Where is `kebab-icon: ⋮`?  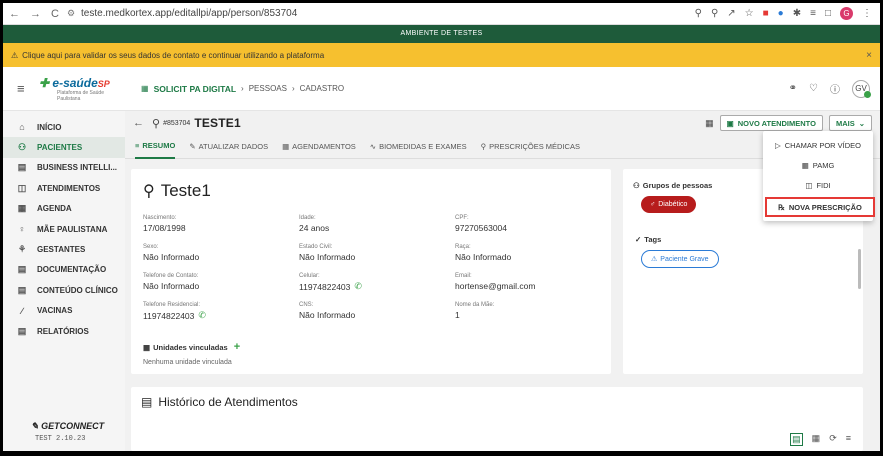 kebab-icon: ⋮ is located at coordinates (867, 13).